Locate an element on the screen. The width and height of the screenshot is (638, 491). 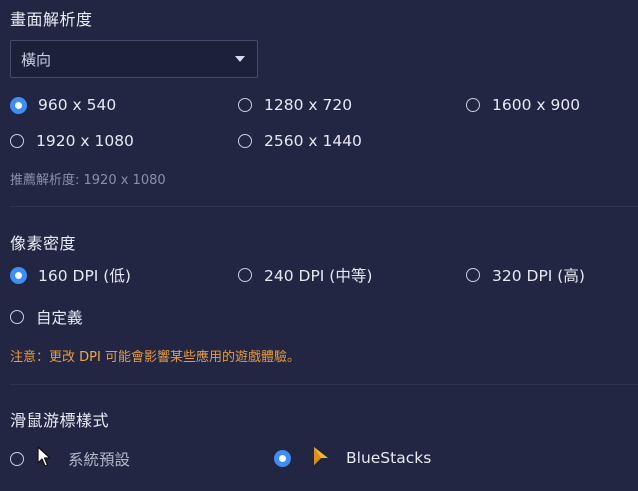
resolution-option-1600x900: 1600 x 900 is located at coordinates (523, 105).